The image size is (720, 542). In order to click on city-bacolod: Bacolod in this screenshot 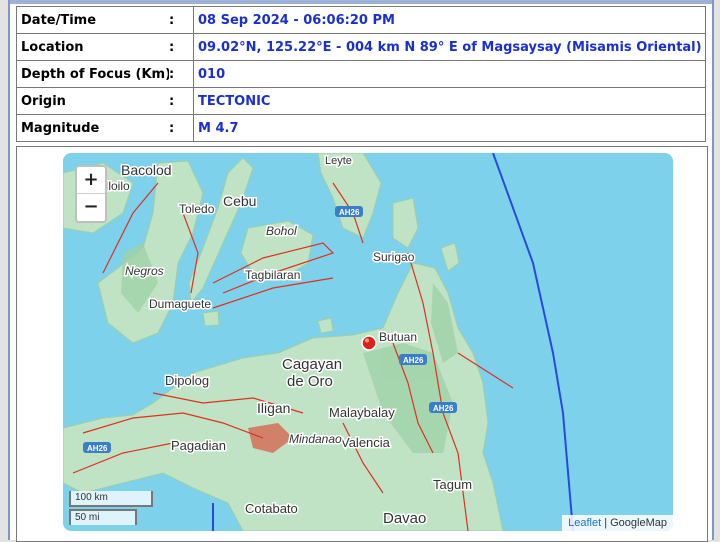, I will do `click(146, 170)`.